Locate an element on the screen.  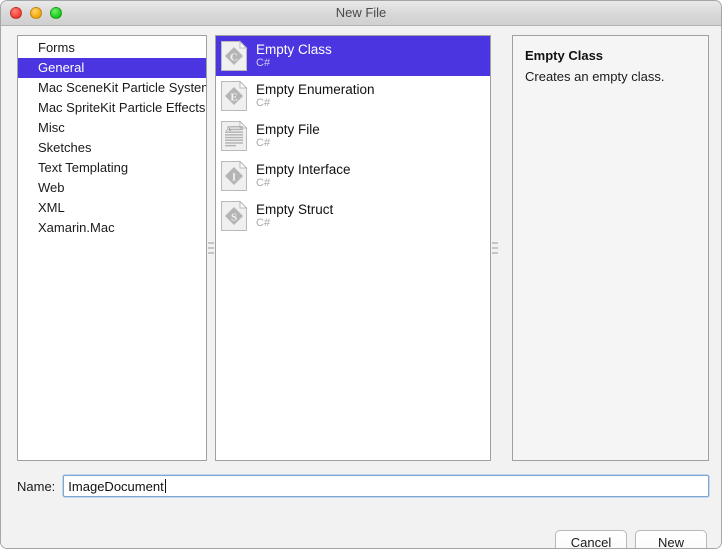
document-struct-icon: S is located at coordinates (234, 216).